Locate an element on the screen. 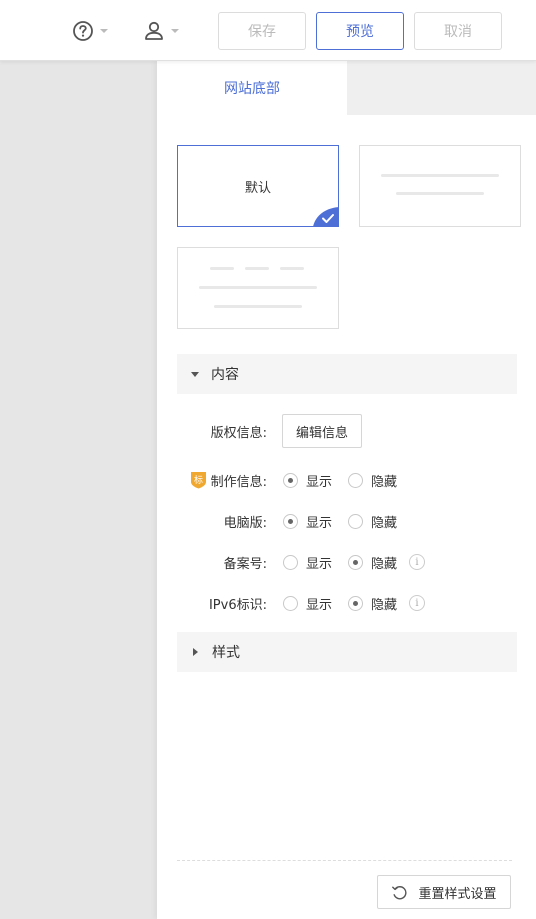 The height and width of the screenshot is (919, 536). copyright-row: 版权信息: 编辑信息 is located at coordinates (346, 431).